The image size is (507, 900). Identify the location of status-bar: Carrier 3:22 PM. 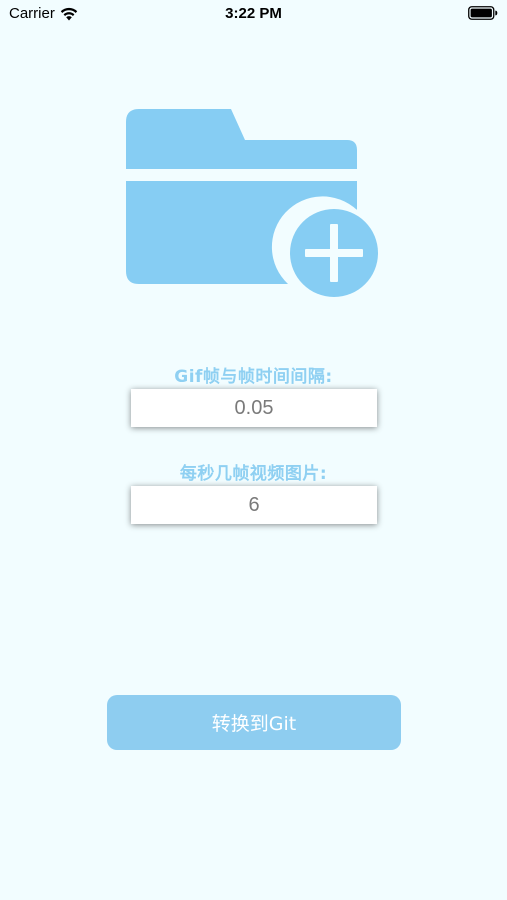
(253, 14).